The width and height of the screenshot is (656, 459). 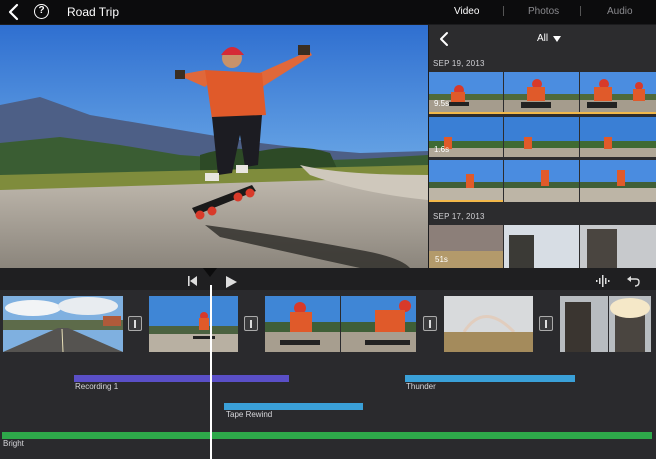 What do you see at coordinates (603, 281) in the screenshot?
I see `waveform-icon` at bounding box center [603, 281].